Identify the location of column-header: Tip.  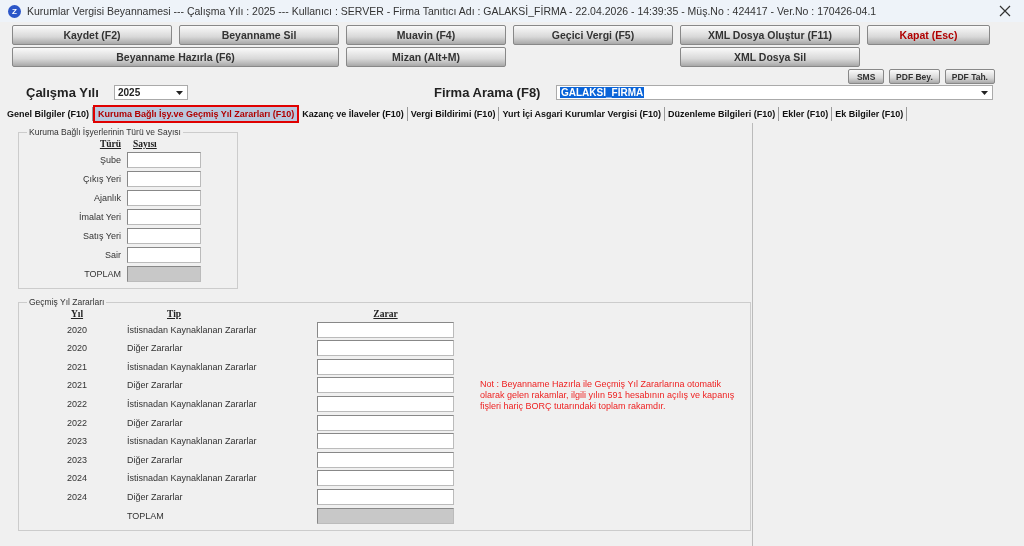
(174, 314).